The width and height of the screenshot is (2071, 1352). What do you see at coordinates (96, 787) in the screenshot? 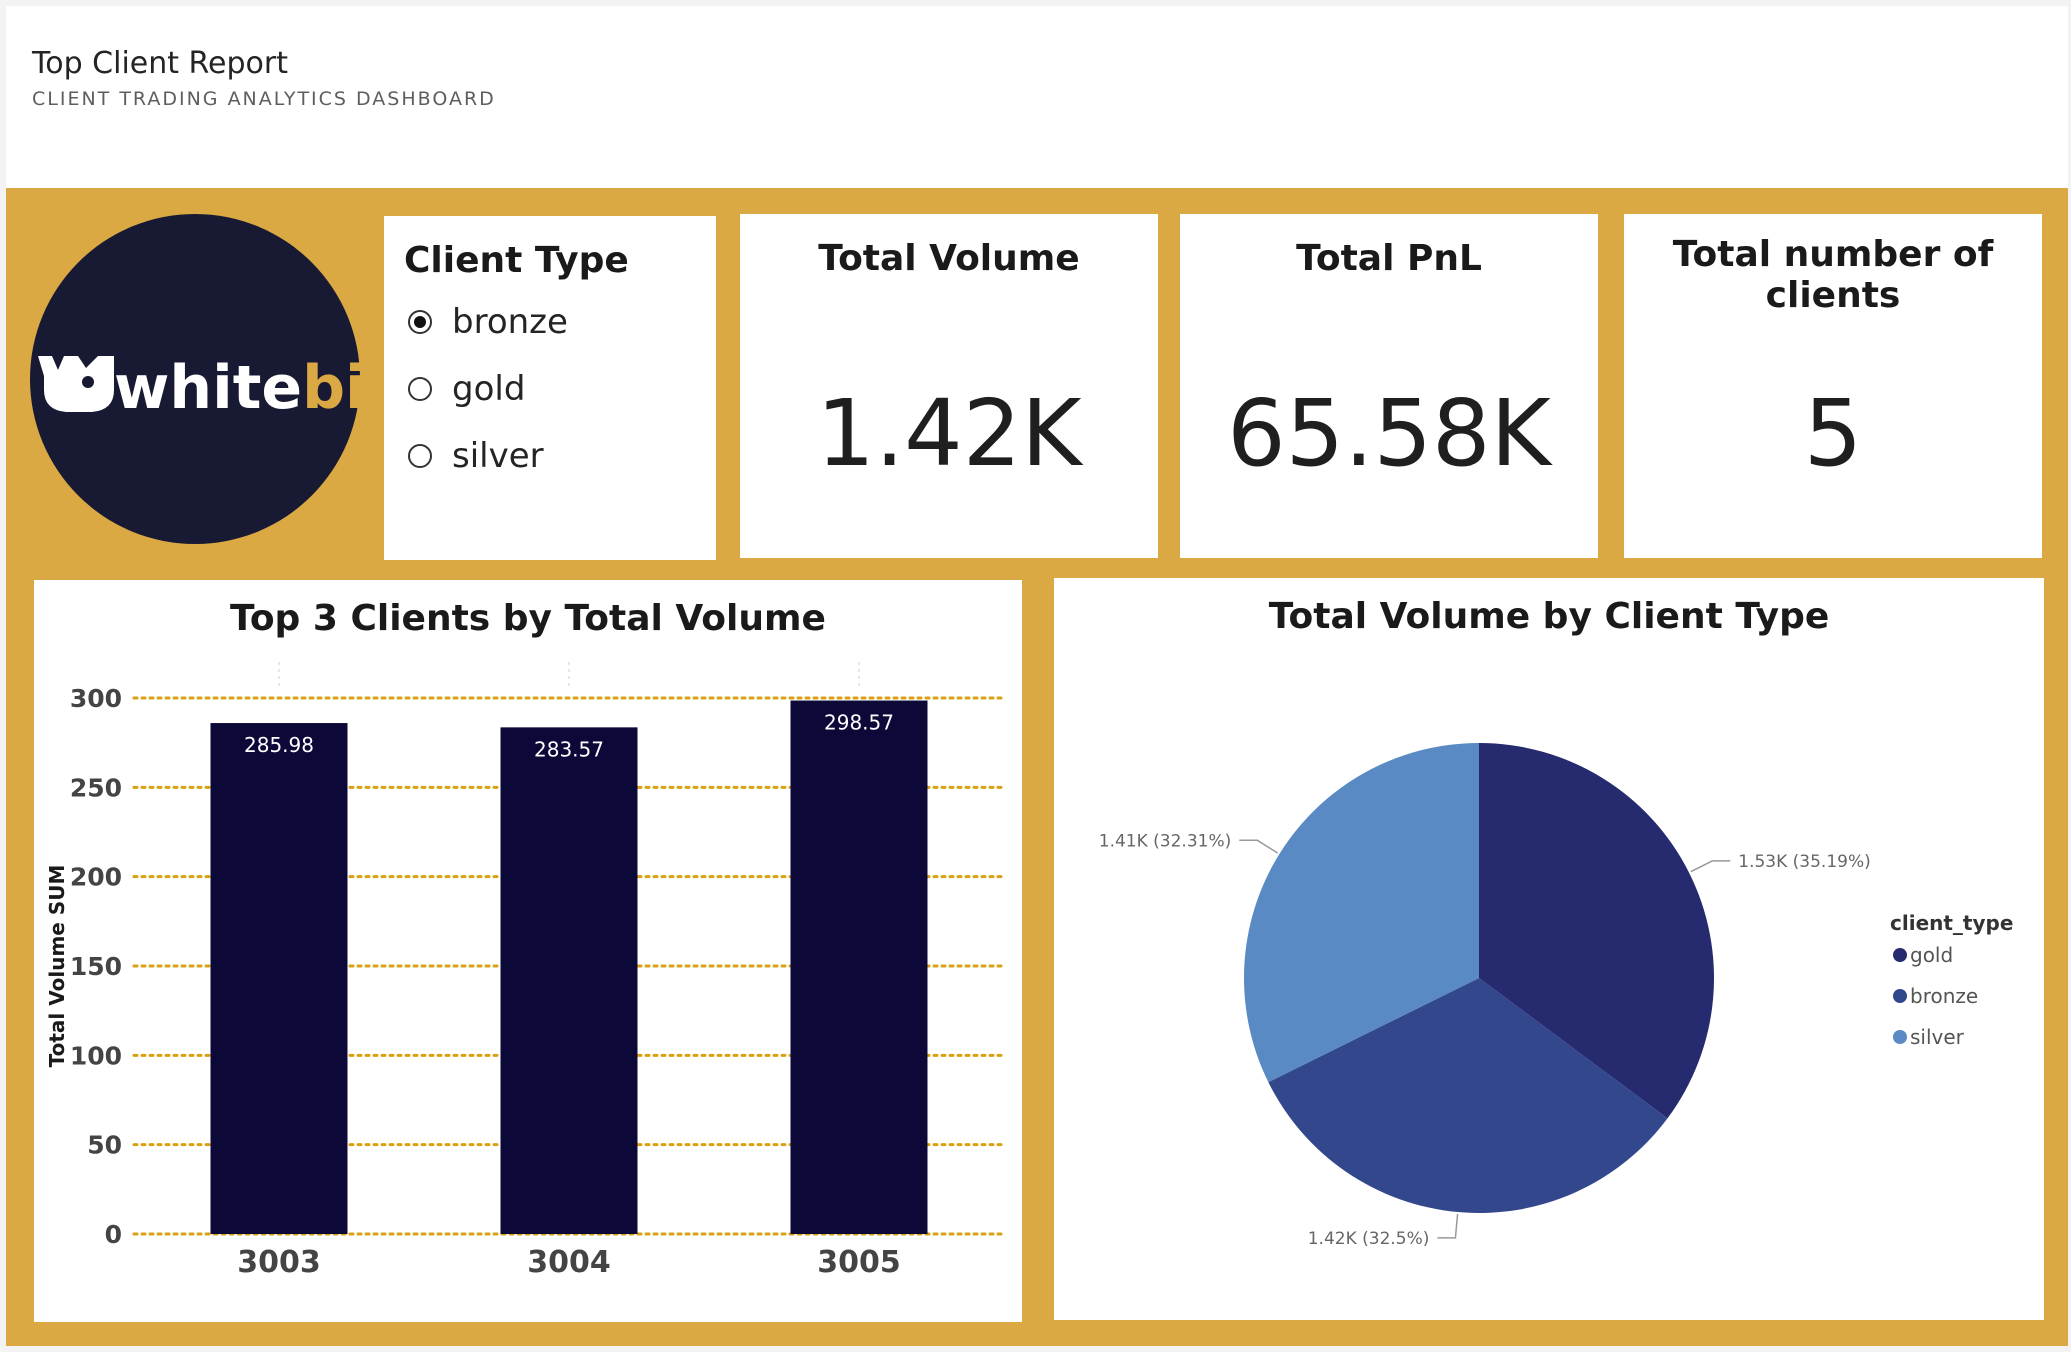
I see `y-tick-label: 250` at bounding box center [96, 787].